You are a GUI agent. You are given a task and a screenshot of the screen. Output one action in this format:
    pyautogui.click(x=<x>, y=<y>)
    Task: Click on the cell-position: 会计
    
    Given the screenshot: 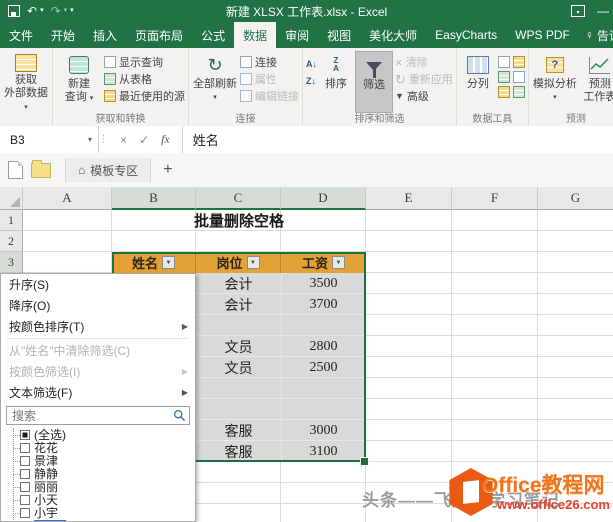 What is the action you would take?
    pyautogui.click(x=238, y=283)
    